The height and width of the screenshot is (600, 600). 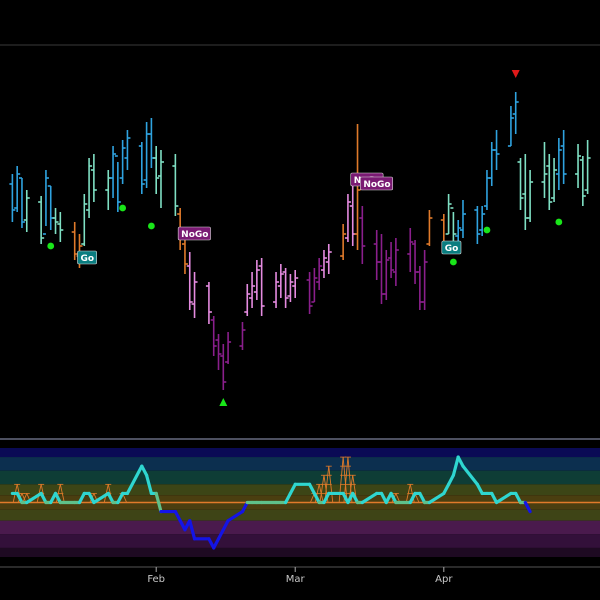 What do you see at coordinates (444, 579) in the screenshot?
I see `x-tick-label: Apr` at bounding box center [444, 579].